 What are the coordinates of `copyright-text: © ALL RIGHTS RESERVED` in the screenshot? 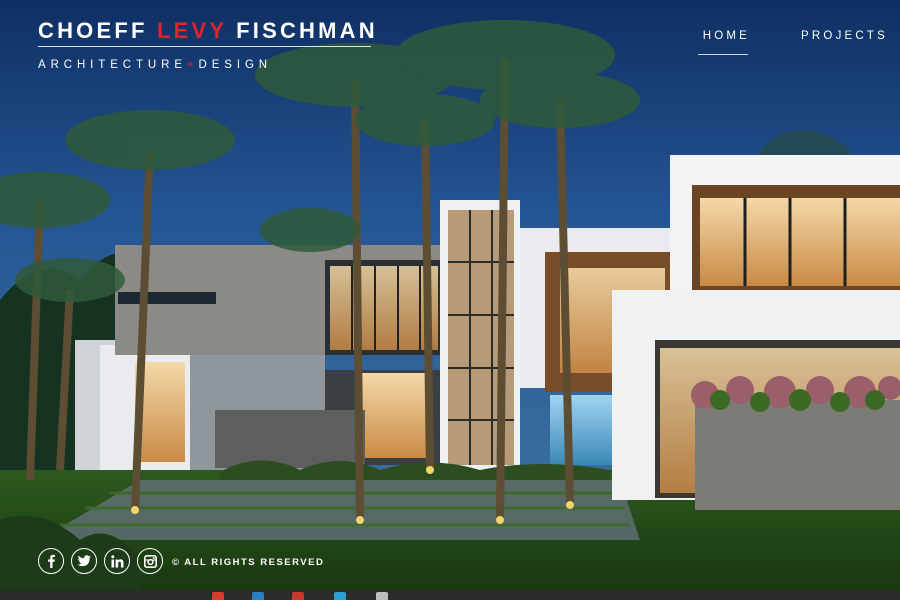 It's located at (248, 562).